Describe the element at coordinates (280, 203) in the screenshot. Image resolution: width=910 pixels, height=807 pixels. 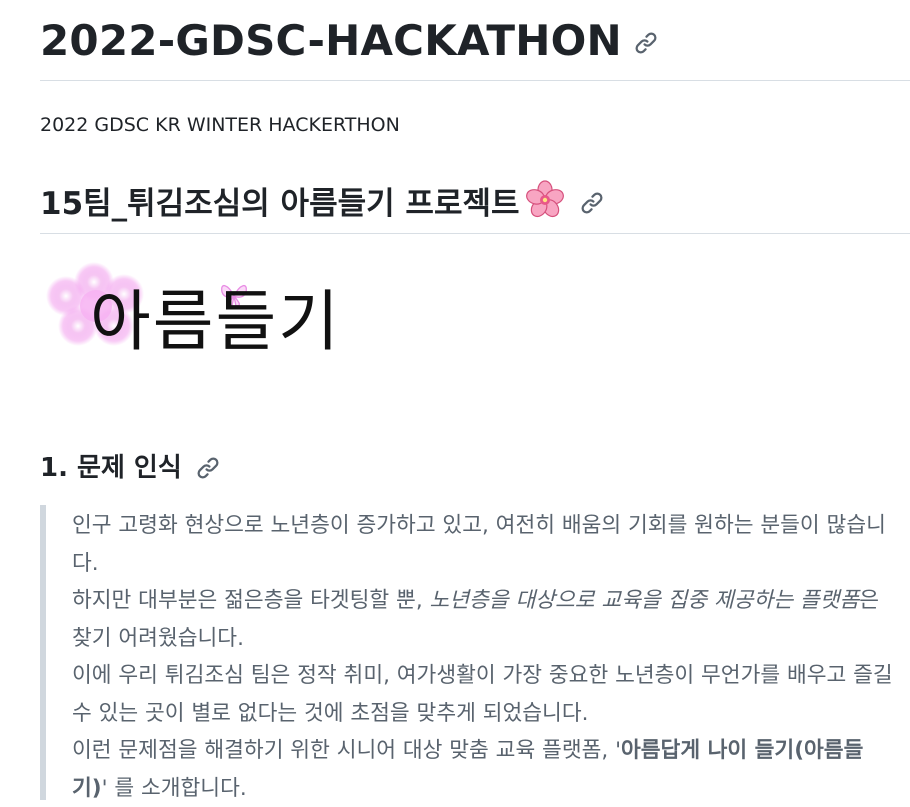
I see `project-heading-text: 15팀_튀김조심의 아름들기 프로젝트` at that location.